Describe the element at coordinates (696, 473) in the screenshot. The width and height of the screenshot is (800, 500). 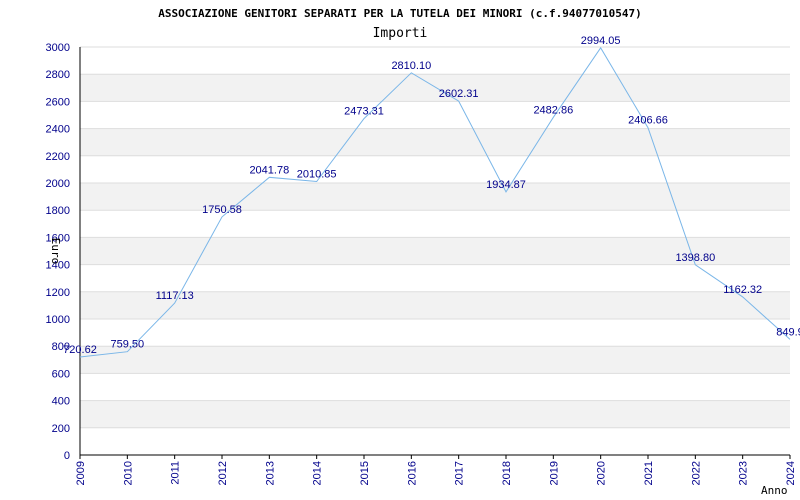
I see `x-tick-label: 2022` at that location.